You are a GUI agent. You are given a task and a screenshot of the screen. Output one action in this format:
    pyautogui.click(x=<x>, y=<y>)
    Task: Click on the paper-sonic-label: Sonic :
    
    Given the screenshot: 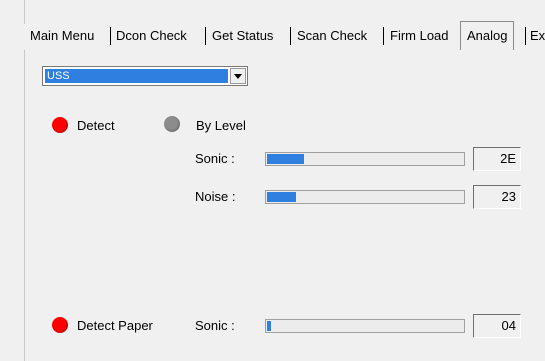 What is the action you would take?
    pyautogui.click(x=215, y=325)
    